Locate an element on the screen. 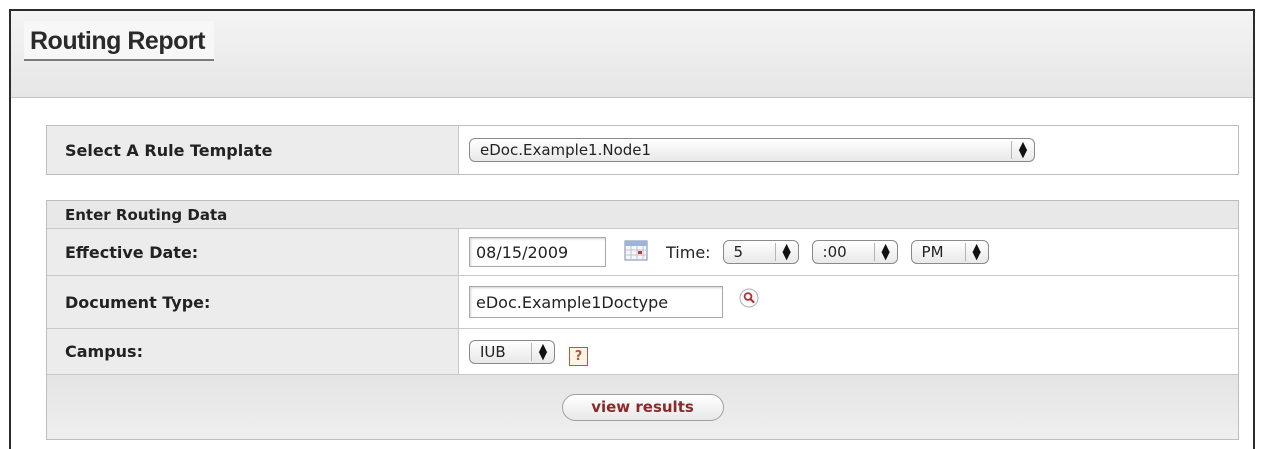  document-type-label: Document Type: is located at coordinates (253, 302).